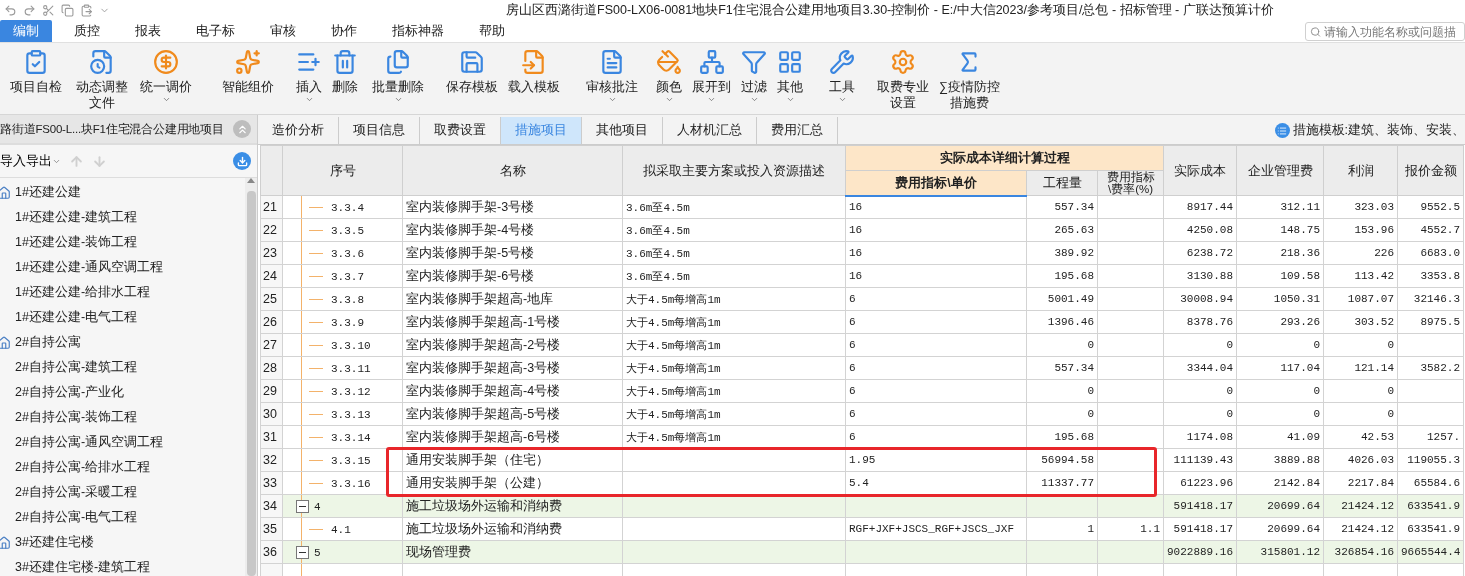 The image size is (1465, 576). Describe the element at coordinates (122, 565) in the screenshot. I see `tree-item: 3#还建住宅楼-建筑工程` at that location.